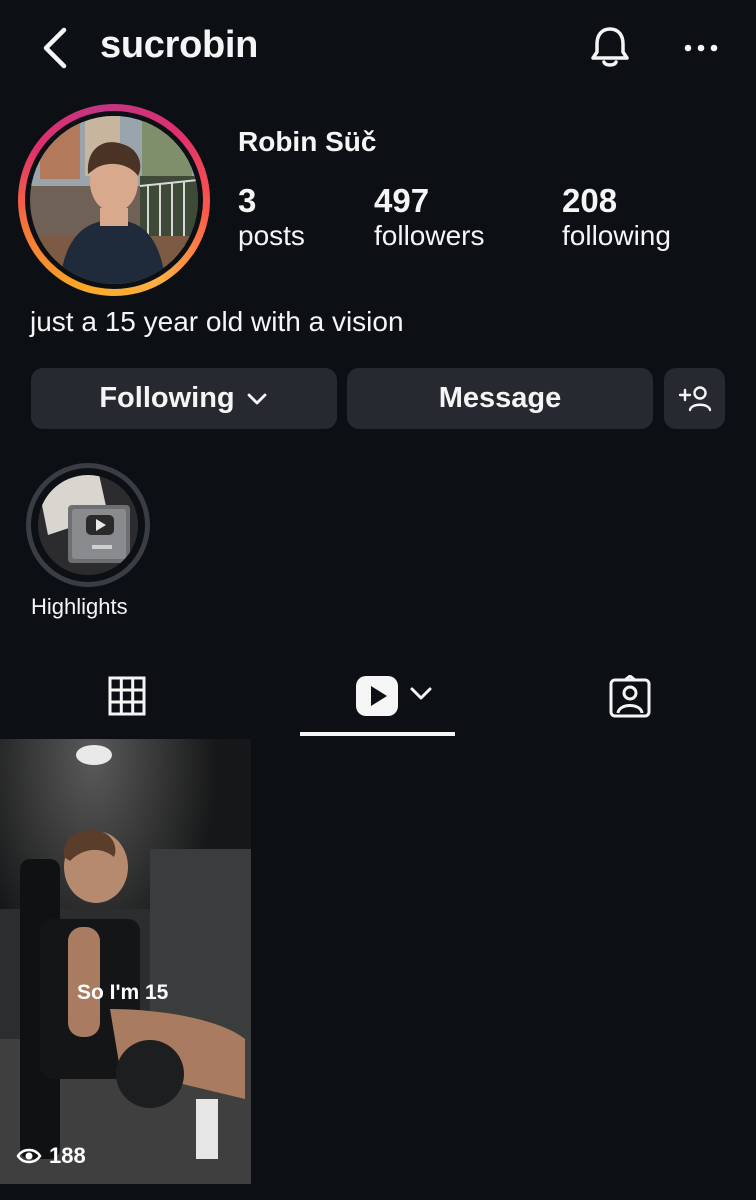  What do you see at coordinates (167, 398) in the screenshot?
I see `following-button-label: Following` at bounding box center [167, 398].